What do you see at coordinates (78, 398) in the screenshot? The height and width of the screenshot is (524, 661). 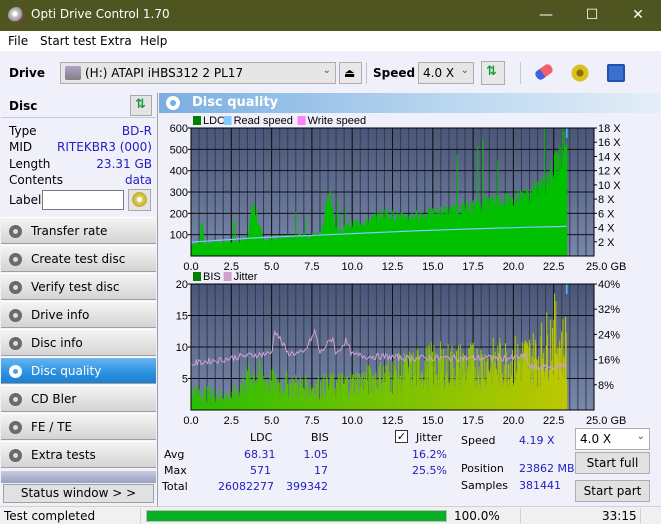 I see `nav-cd-bler: CD Bler` at bounding box center [78, 398].